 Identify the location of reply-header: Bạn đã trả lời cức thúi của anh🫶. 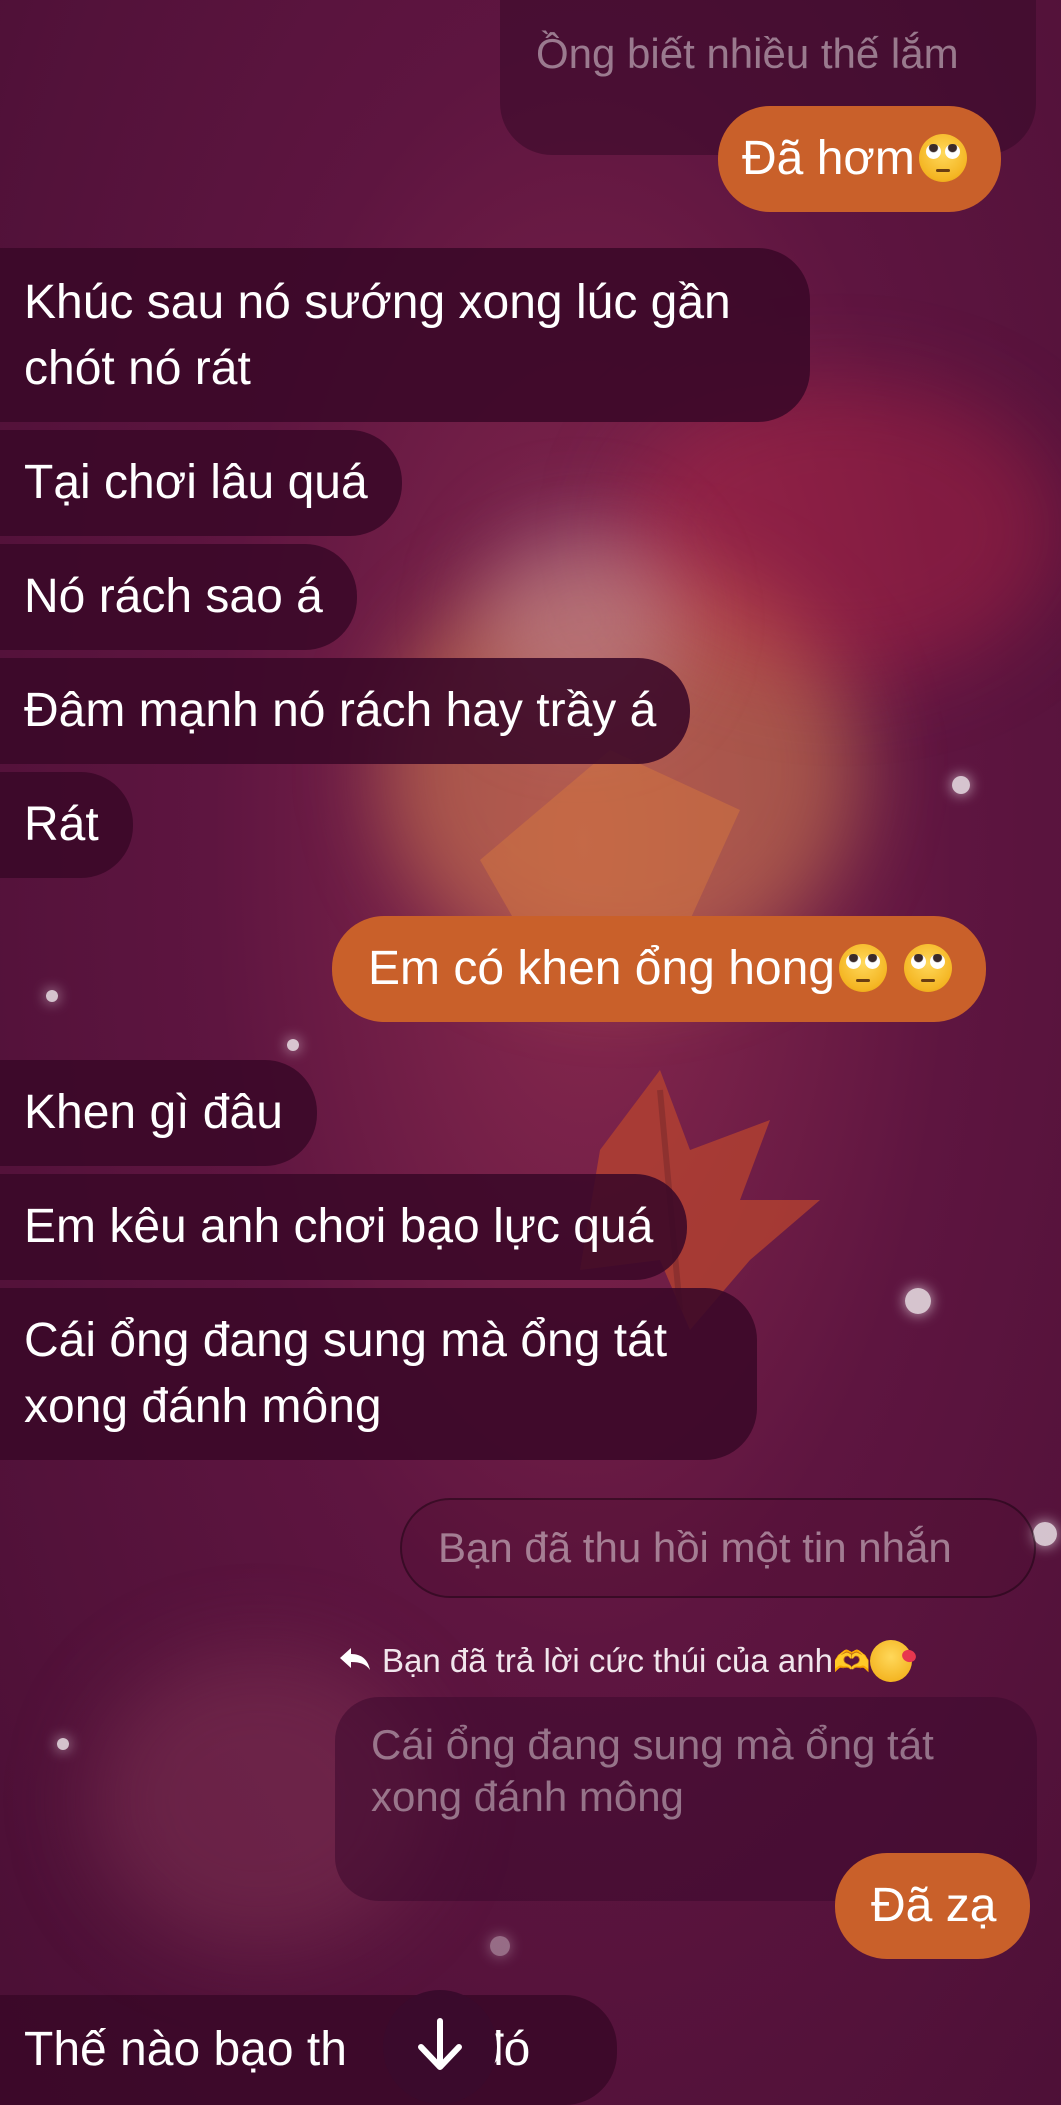
(625, 1662).